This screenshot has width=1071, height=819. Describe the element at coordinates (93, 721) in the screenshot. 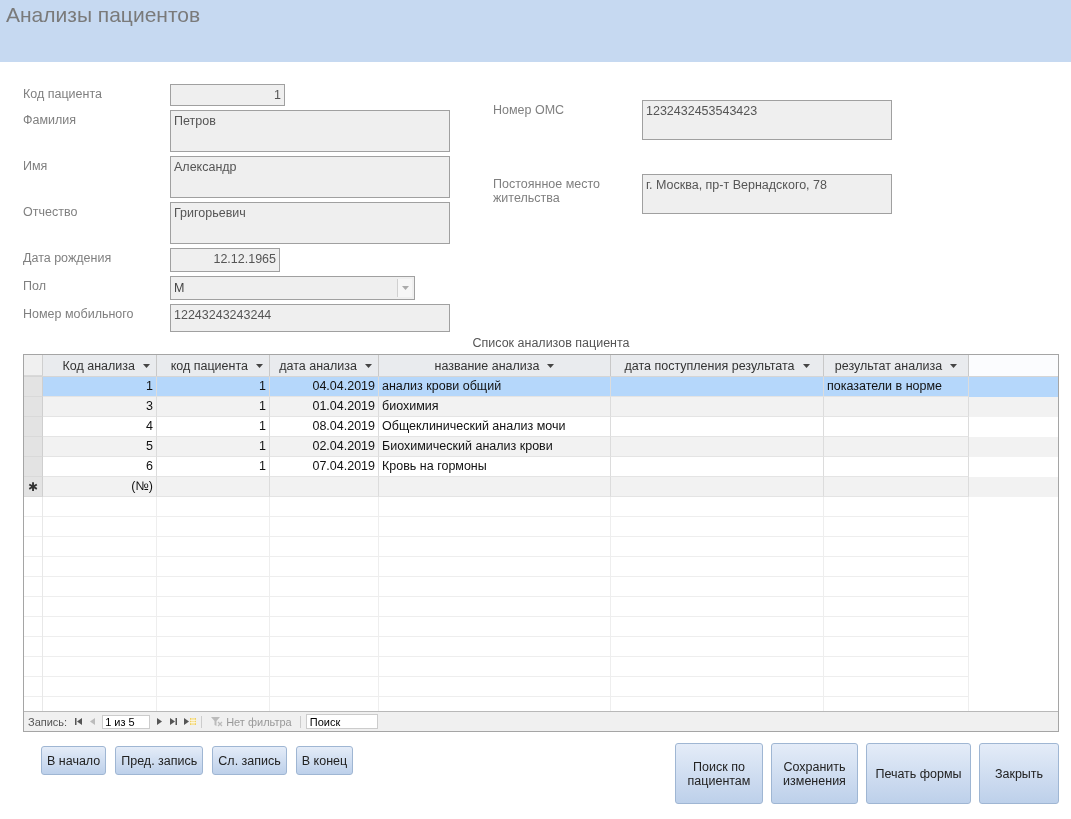

I see `previous-record-icon` at that location.